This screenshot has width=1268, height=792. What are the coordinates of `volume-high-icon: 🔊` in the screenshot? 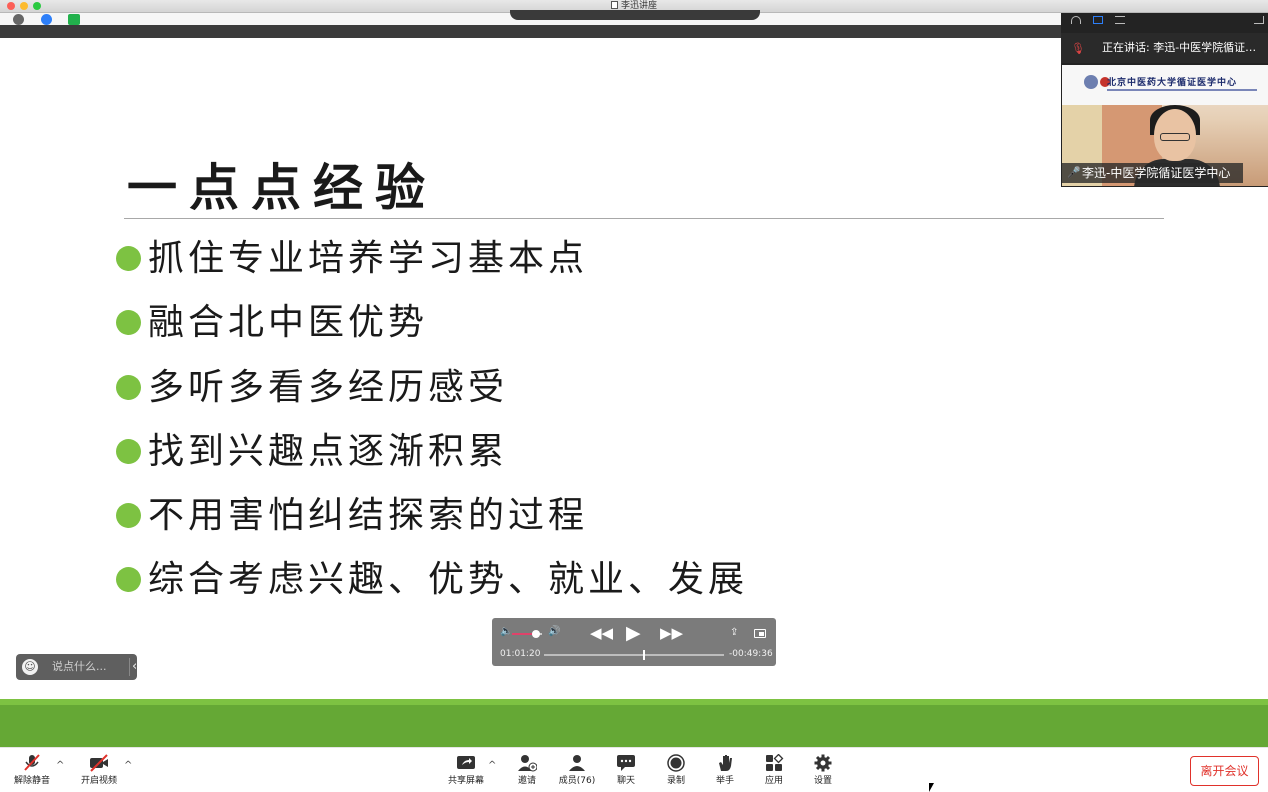 It's located at (554, 631).